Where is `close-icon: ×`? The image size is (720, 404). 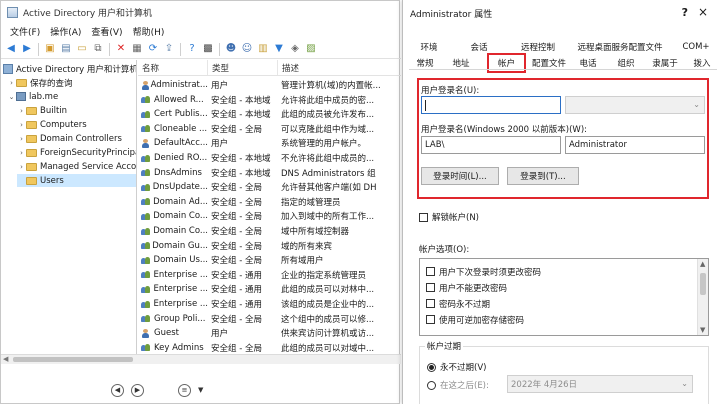
close-icon: × is located at coordinates (703, 12).